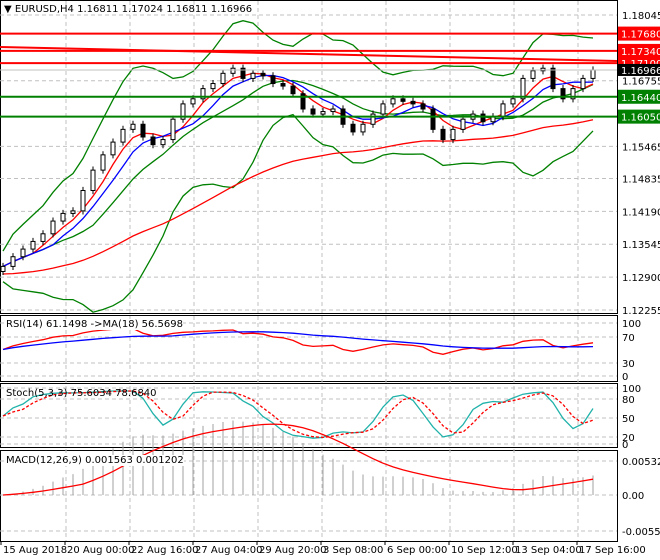  I want to click on stoch-tick: 0, so click(625, 445).